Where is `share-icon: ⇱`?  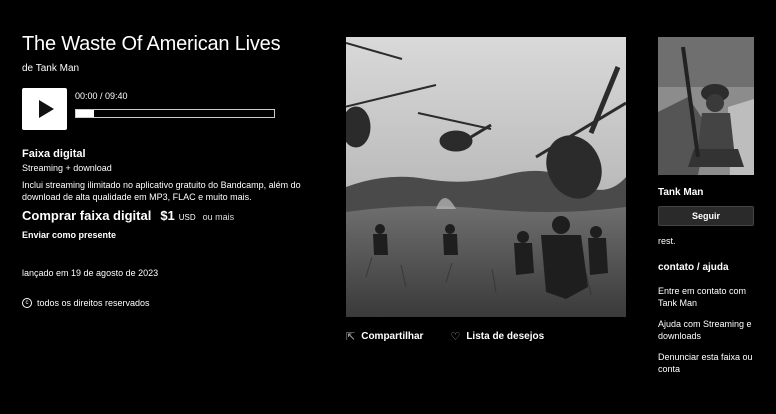
share-icon: ⇱ is located at coordinates (351, 337).